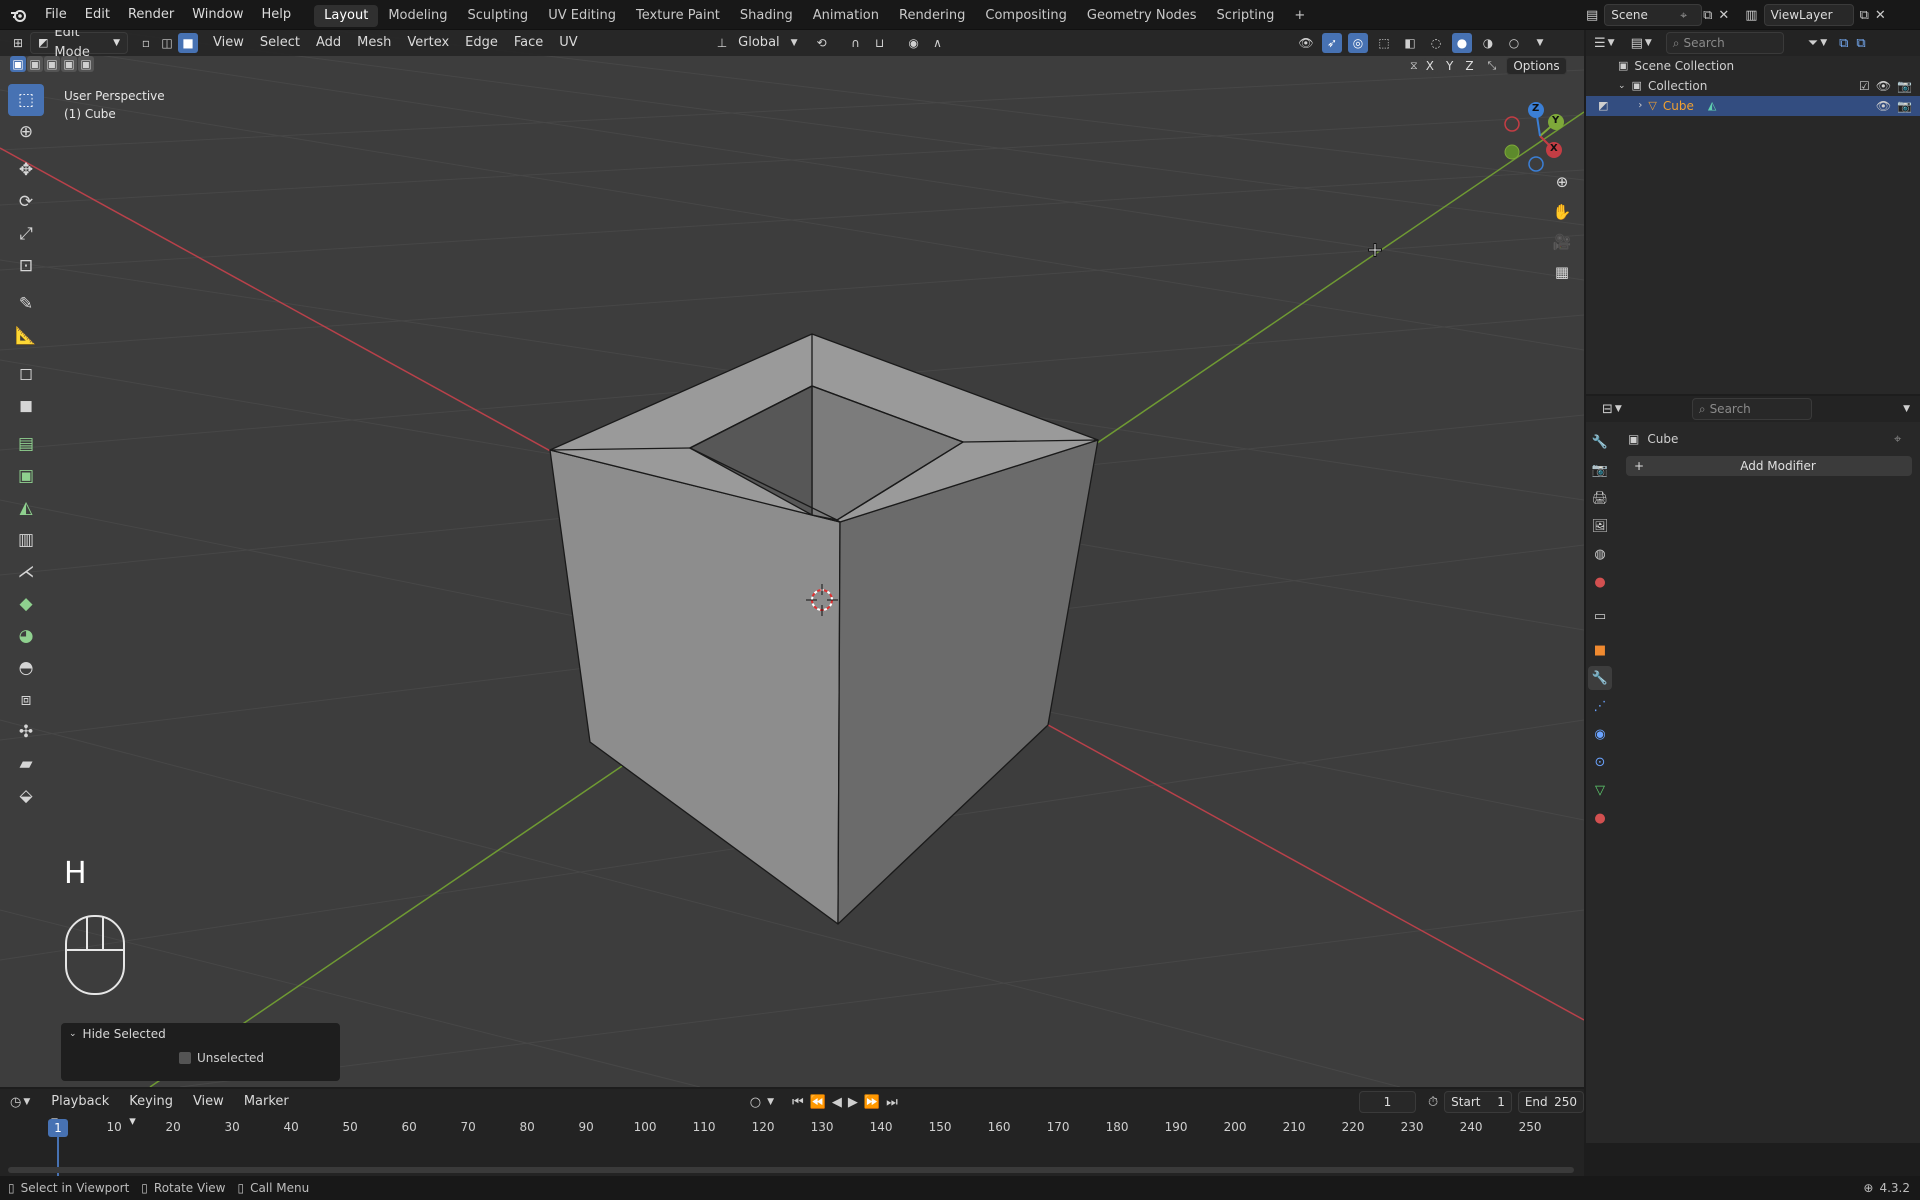 Image resolution: width=1920 pixels, height=1200 pixels. Describe the element at coordinates (188, 43) in the screenshot. I see `face-select-icon: ■` at that location.